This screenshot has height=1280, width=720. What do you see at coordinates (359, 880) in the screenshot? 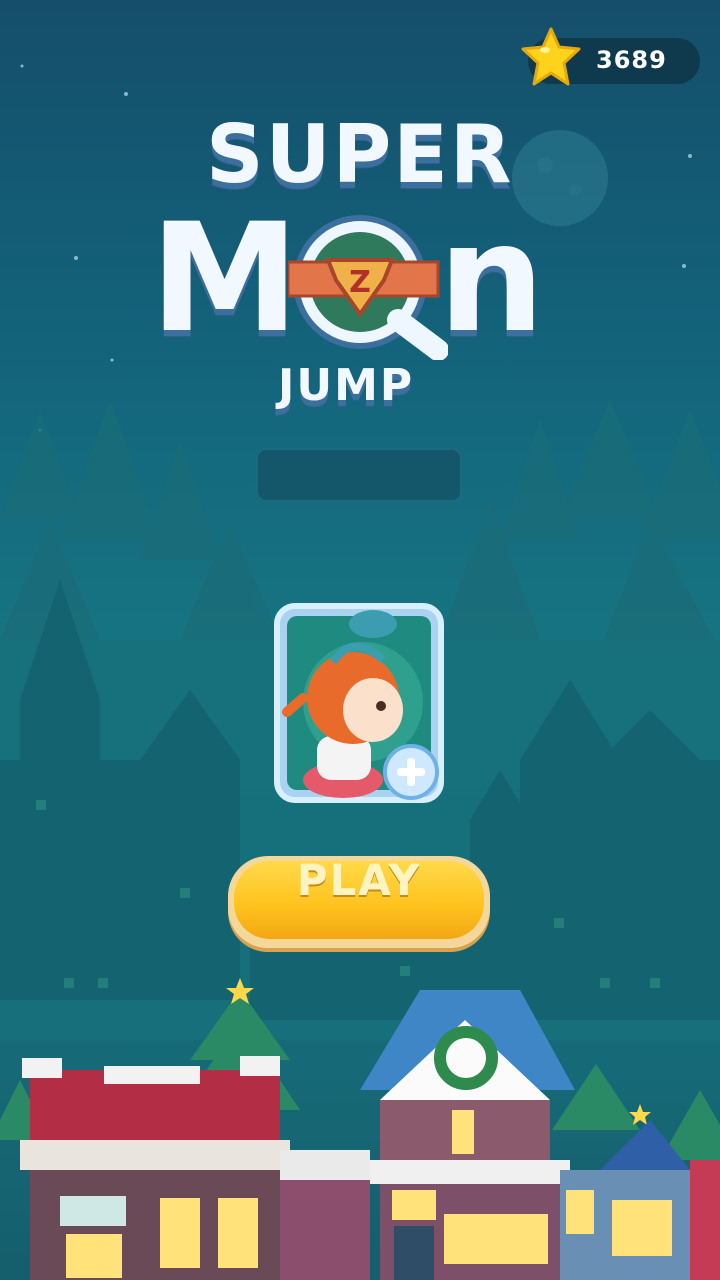
I see `play-label: PLAY` at bounding box center [359, 880].